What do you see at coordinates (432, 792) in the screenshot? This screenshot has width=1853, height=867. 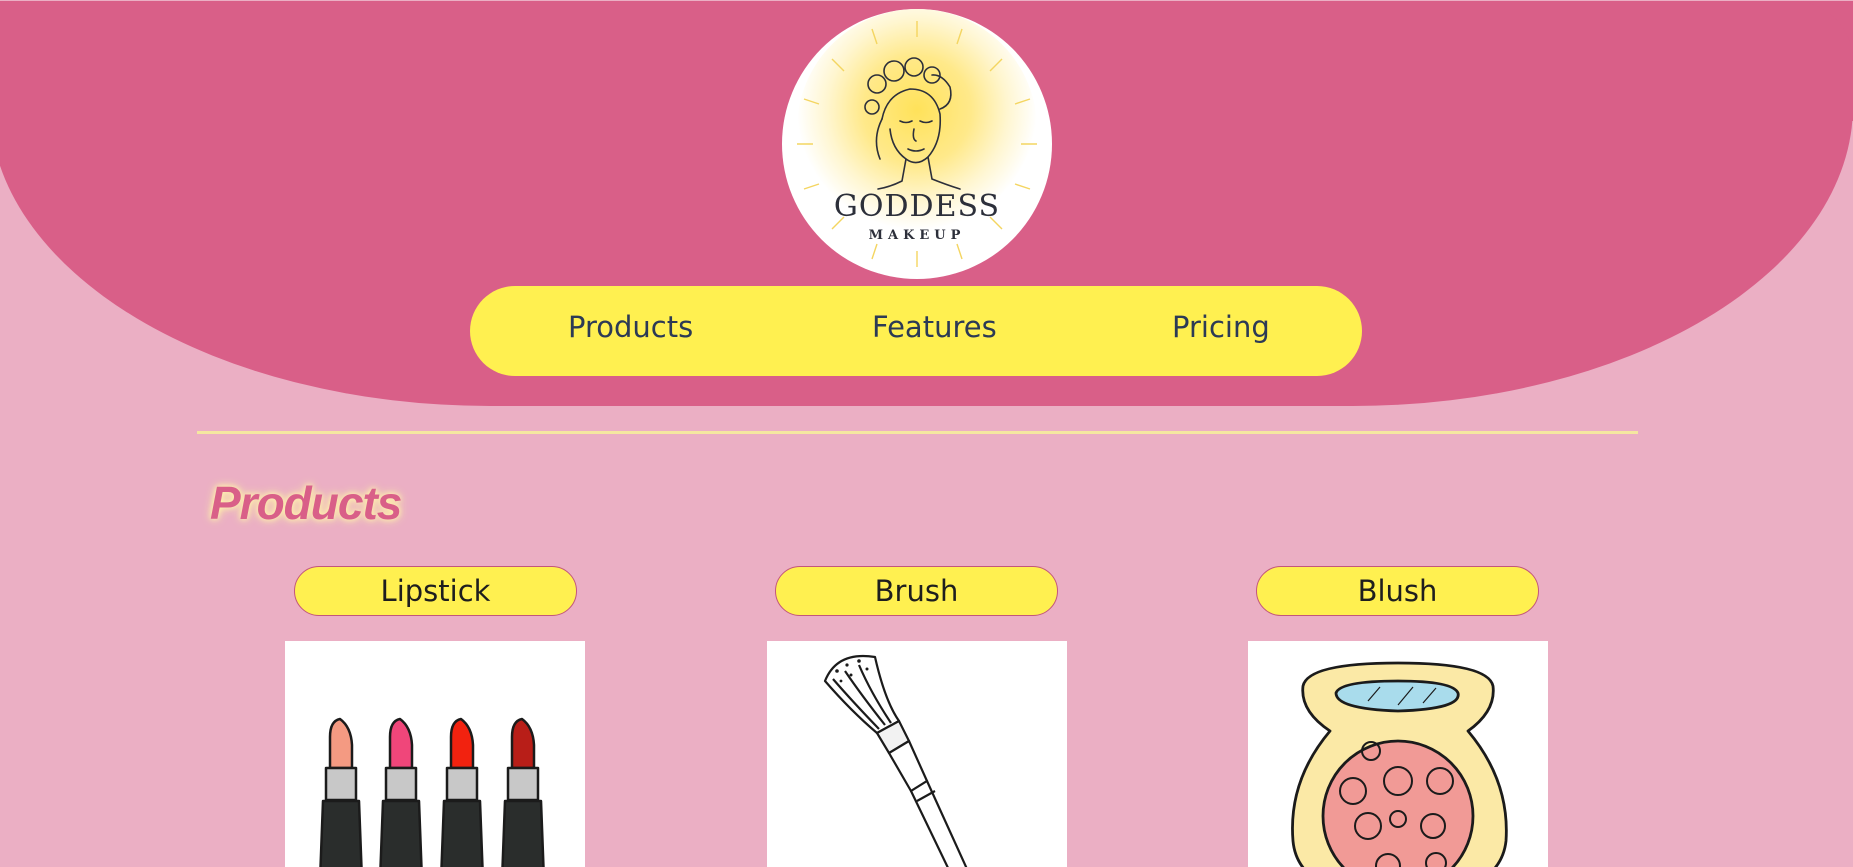 I see `lipstick-icon` at bounding box center [432, 792].